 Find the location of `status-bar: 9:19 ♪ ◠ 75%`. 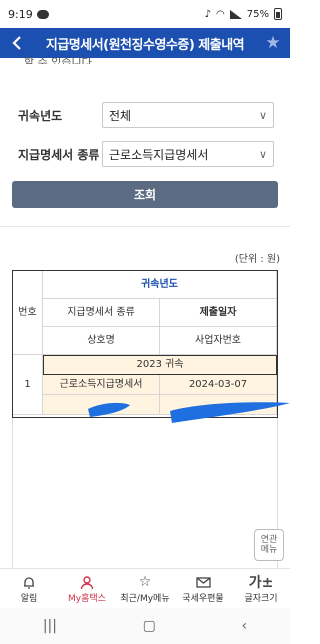

status-bar: 9:19 ♪ ◠ 75% is located at coordinates (145, 14).